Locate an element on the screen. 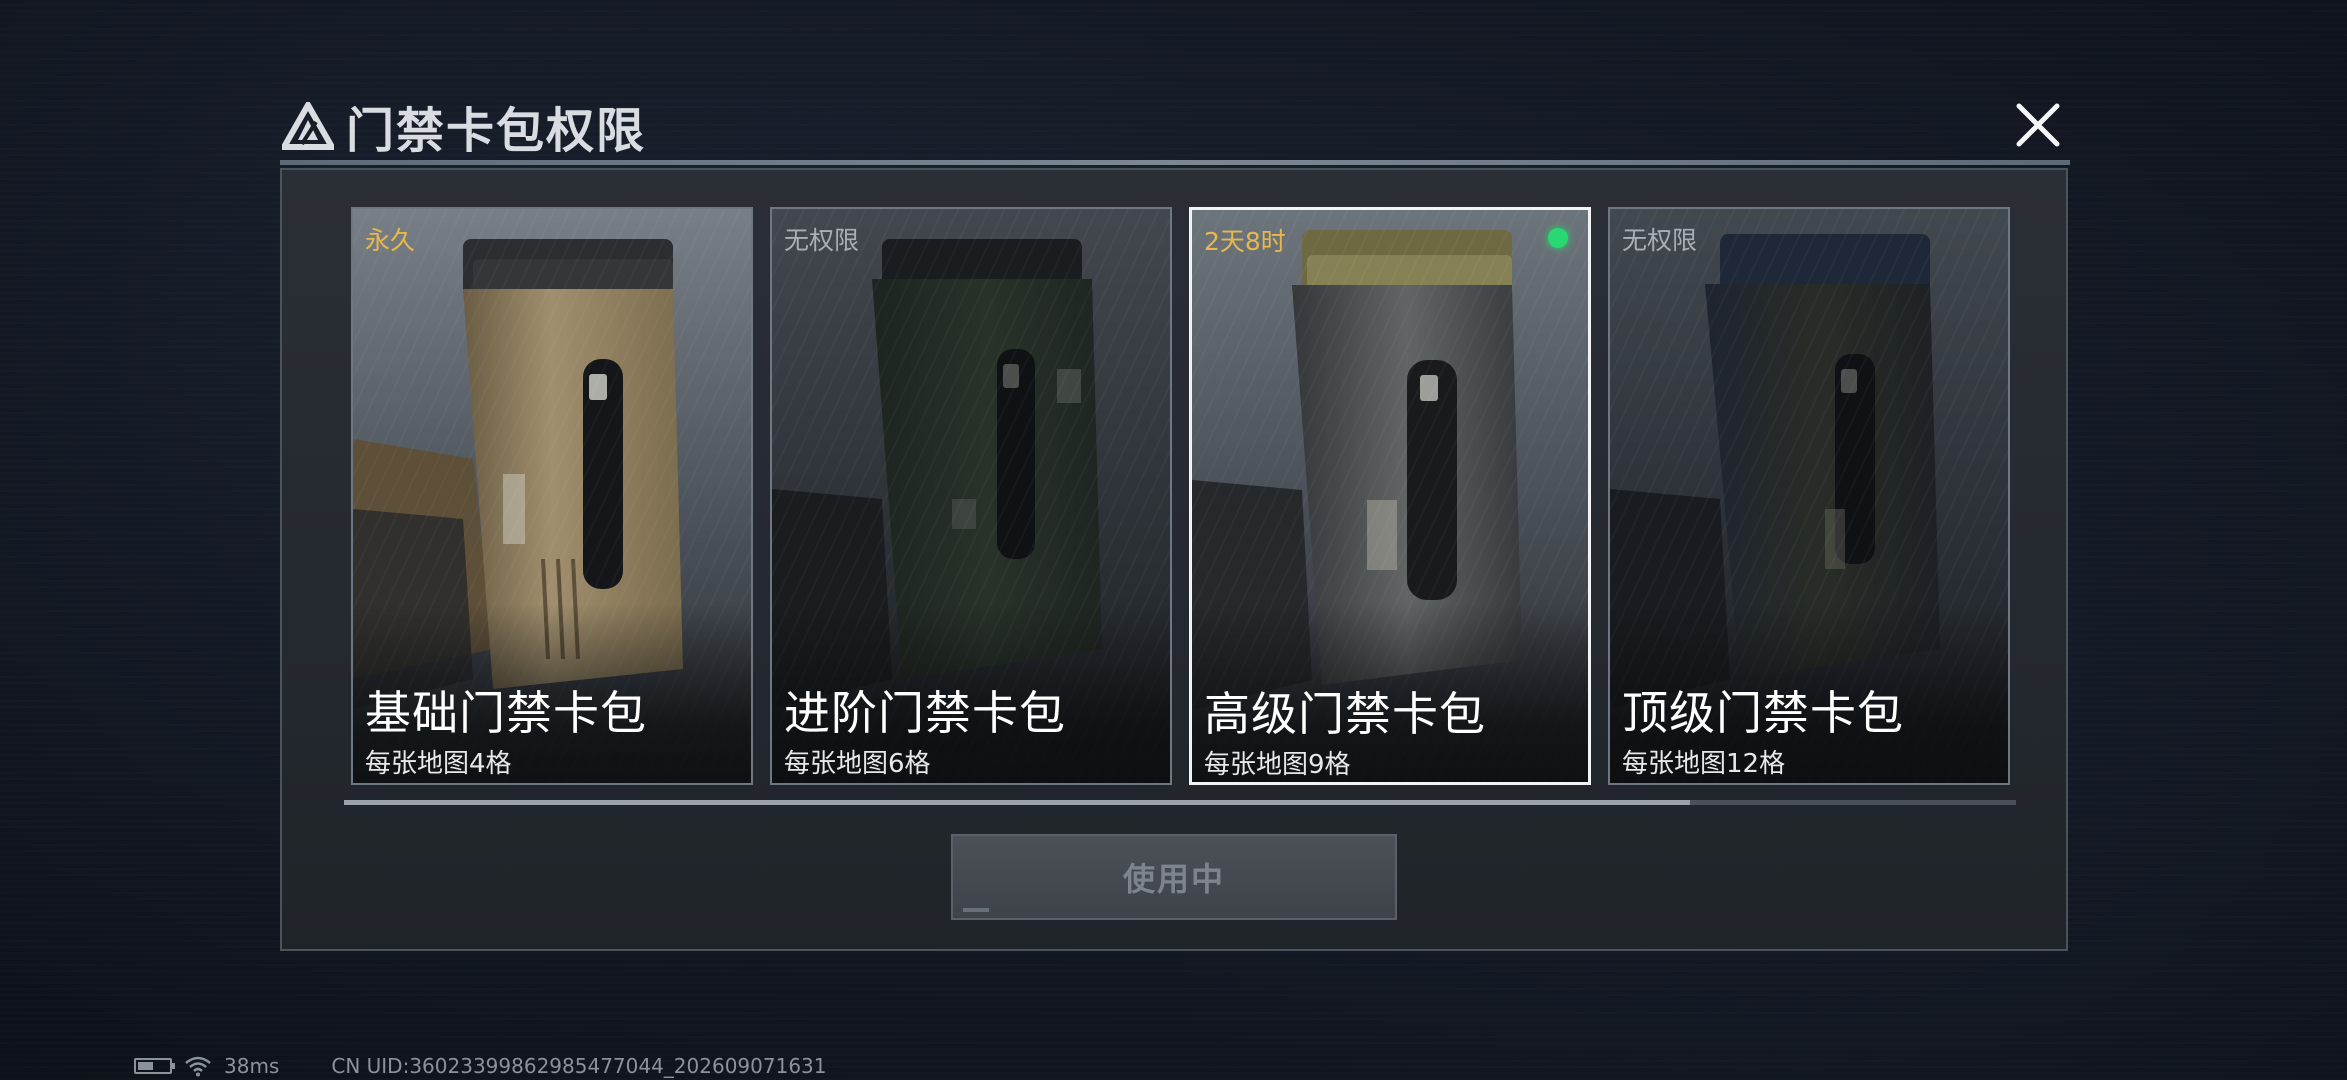 The width and height of the screenshot is (2347, 1080). in-use-label: 使用中 is located at coordinates (1173, 879).